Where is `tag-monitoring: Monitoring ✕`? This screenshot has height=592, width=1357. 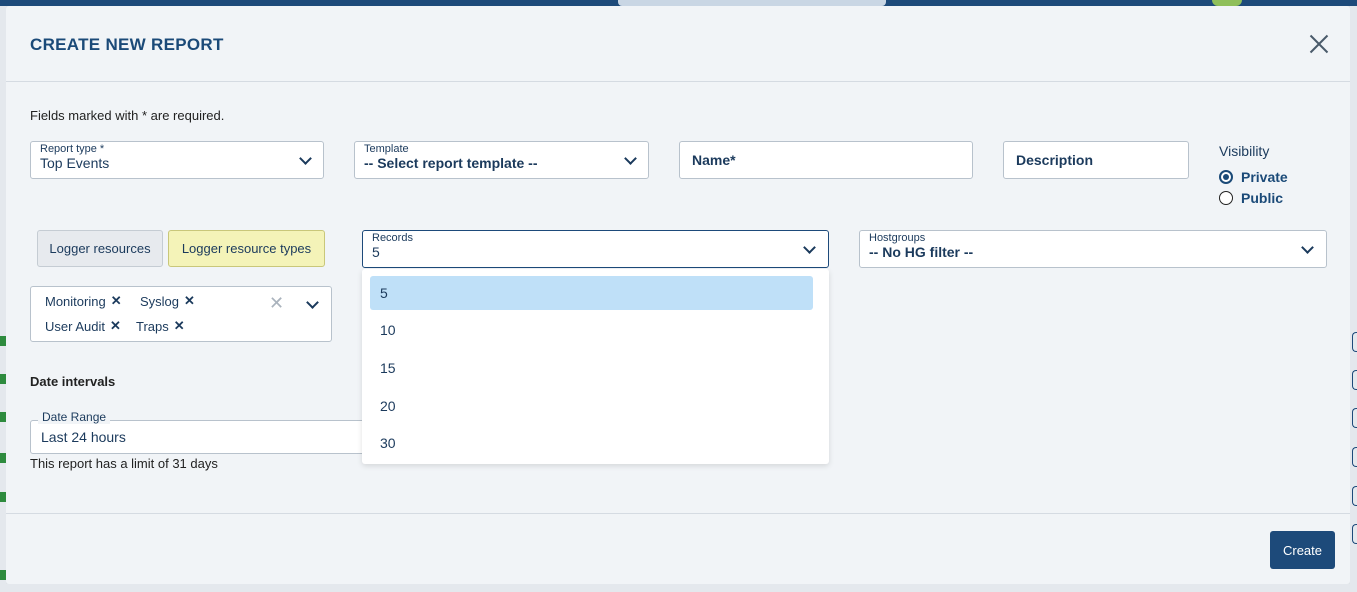
tag-monitoring: Monitoring ✕ is located at coordinates (83, 301).